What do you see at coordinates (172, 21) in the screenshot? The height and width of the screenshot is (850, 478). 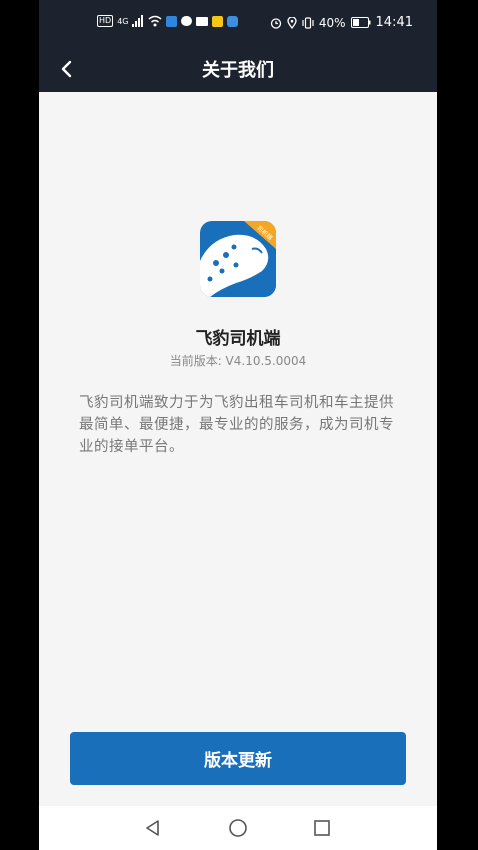 I see `app-notification-icon` at bounding box center [172, 21].